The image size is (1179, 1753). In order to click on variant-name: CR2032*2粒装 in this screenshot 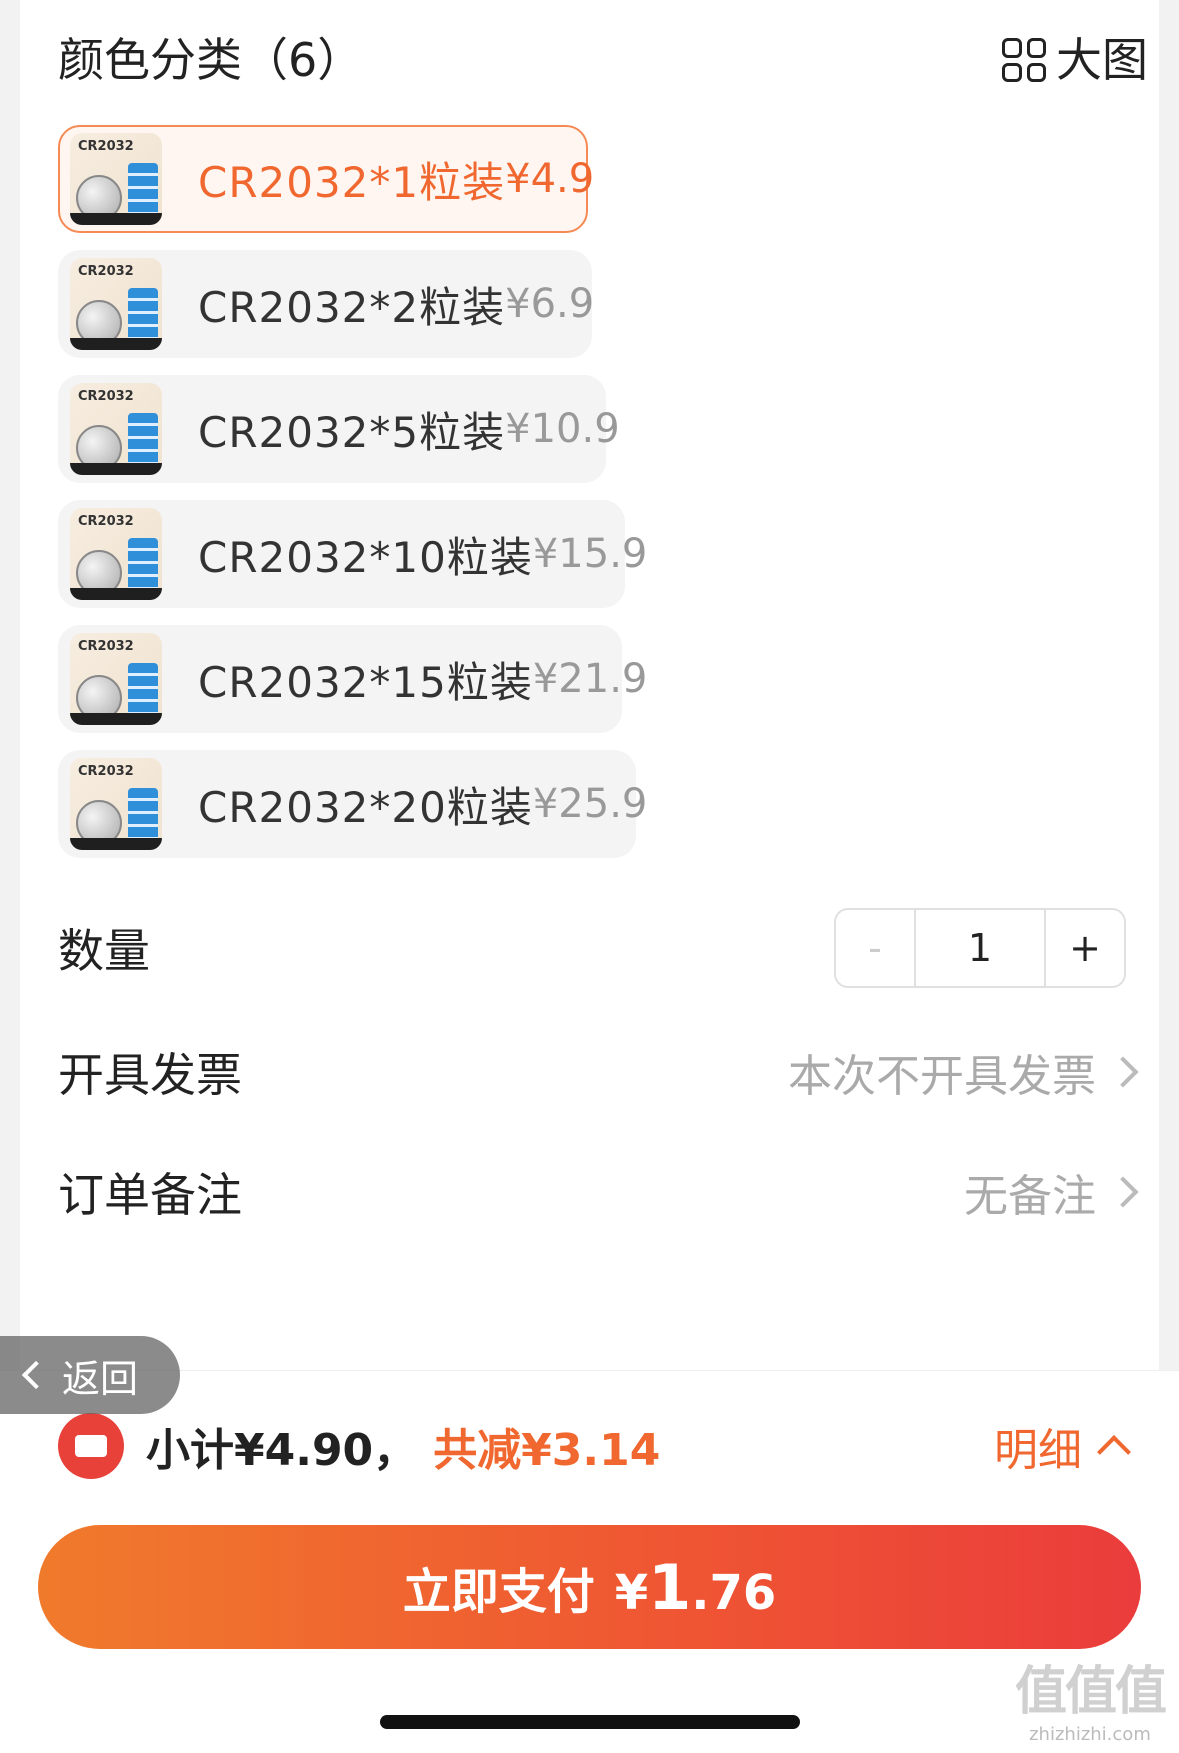, I will do `click(352, 307)`.